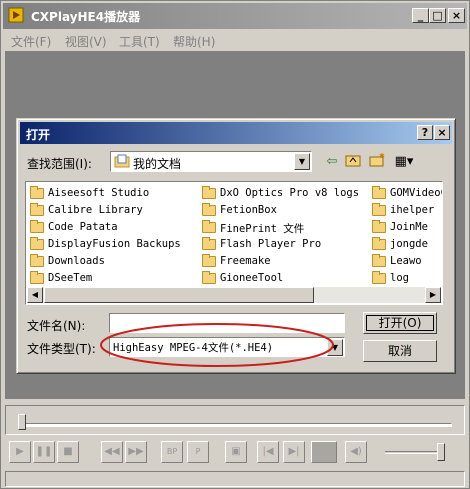  I want to click on list-item-label: DSeeTem, so click(70, 278).